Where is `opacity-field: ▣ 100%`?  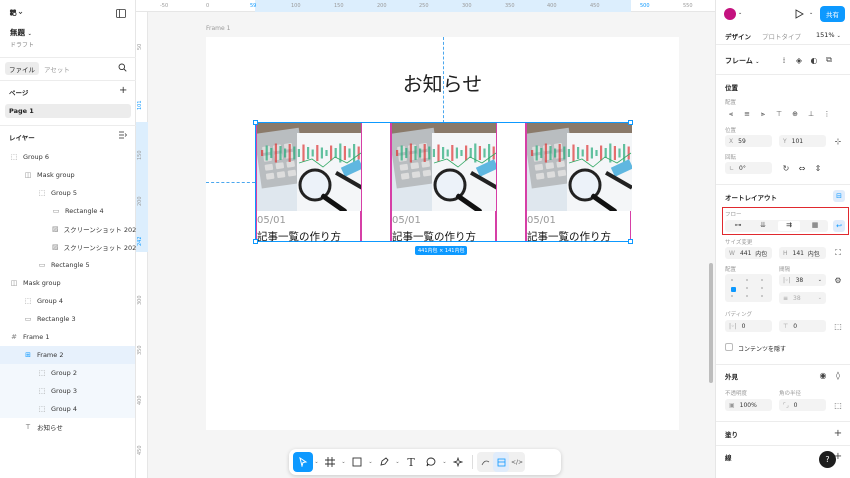
opacity-field: ▣ 100% is located at coordinates (748, 405).